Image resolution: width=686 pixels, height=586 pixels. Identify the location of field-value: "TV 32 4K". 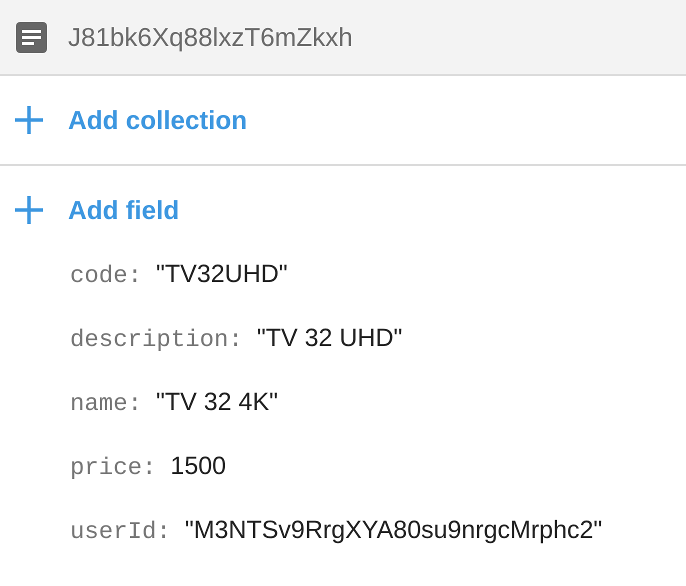
(217, 402).